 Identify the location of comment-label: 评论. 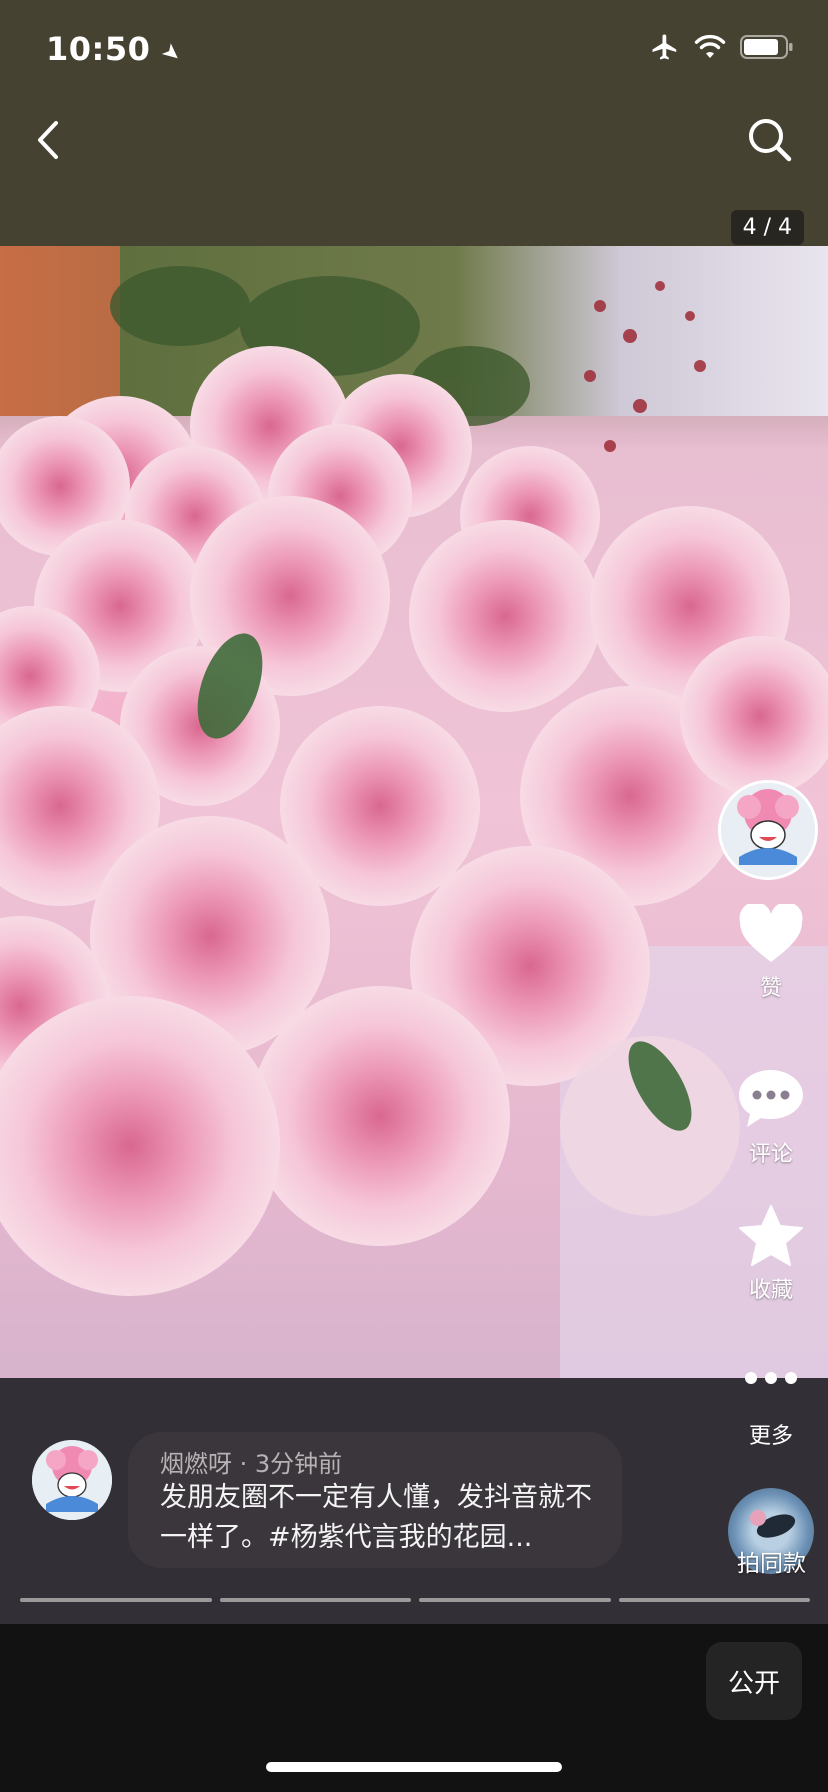
(770, 1154).